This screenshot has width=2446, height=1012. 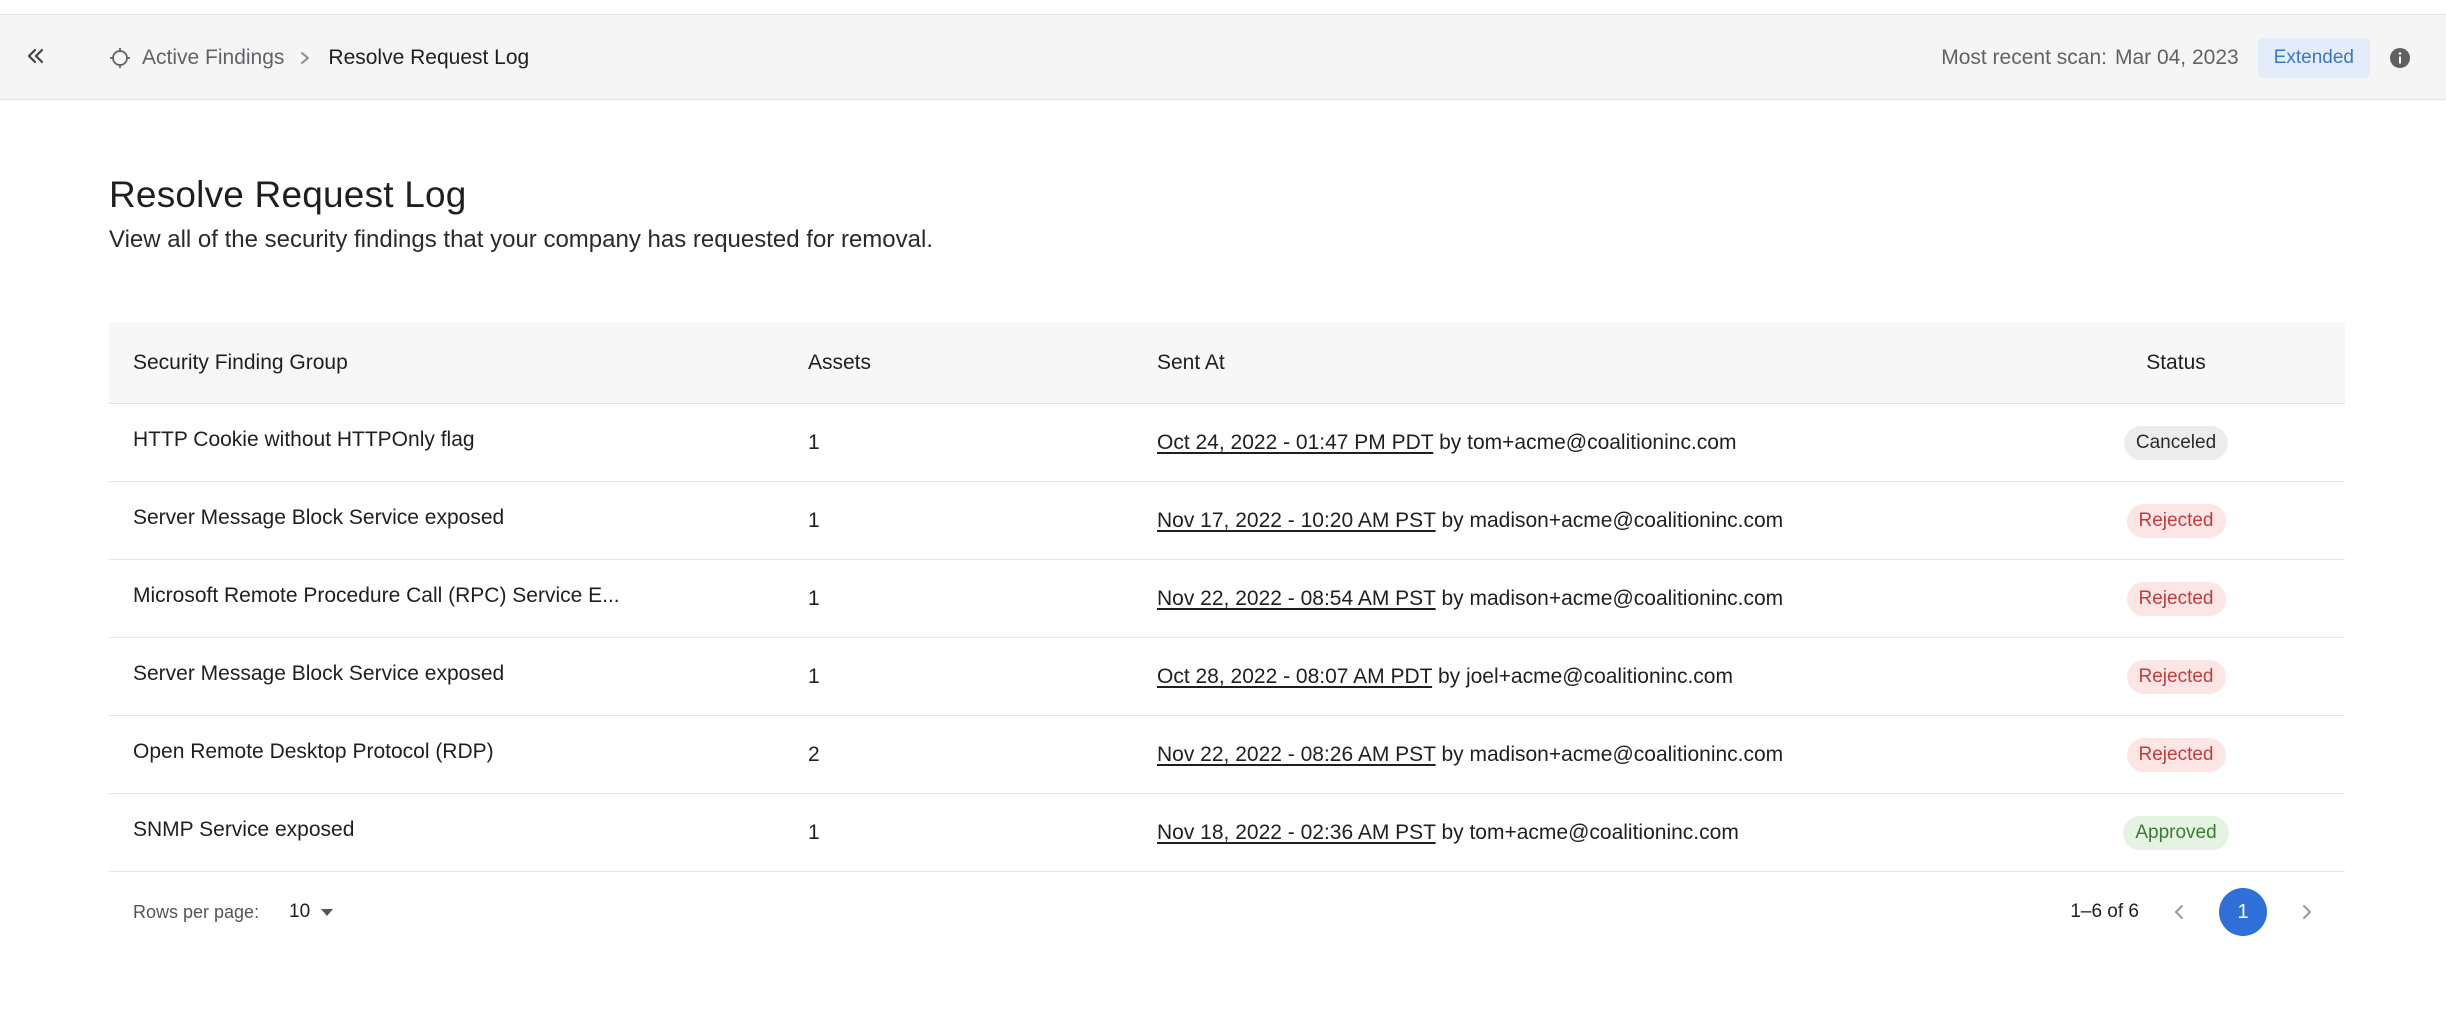 What do you see at coordinates (1585, 676) in the screenshot?
I see `sent-by: by joel+acme@coalitioninc.com` at bounding box center [1585, 676].